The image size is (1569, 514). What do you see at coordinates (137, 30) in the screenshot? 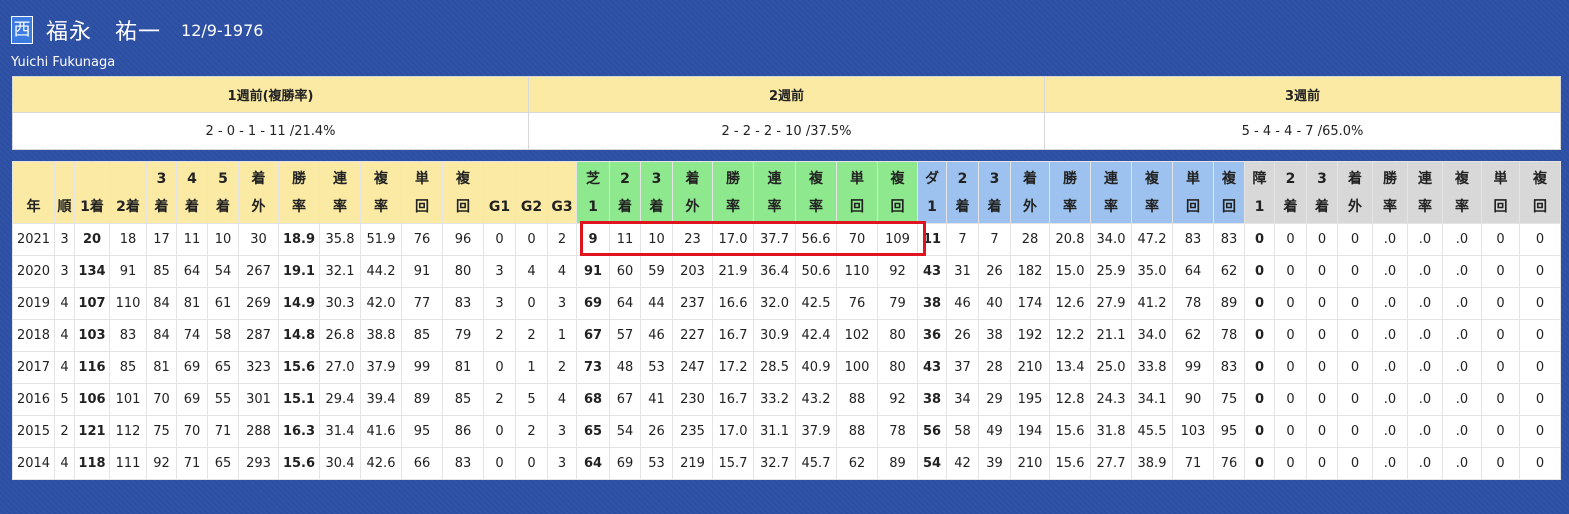
I see `jockey-header: 西 福永 祐一 12/9-1976` at bounding box center [137, 30].